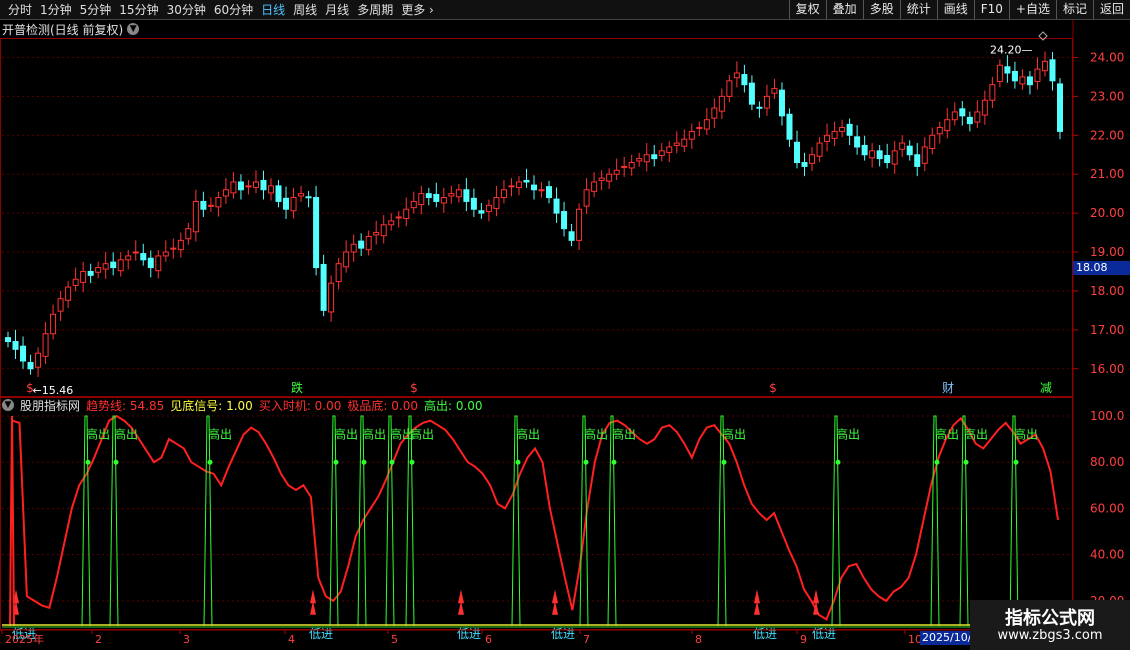 This screenshot has height=650, width=1130. I want to click on watermark: 指标公式网 www.zbgs3.com, so click(1050, 625).